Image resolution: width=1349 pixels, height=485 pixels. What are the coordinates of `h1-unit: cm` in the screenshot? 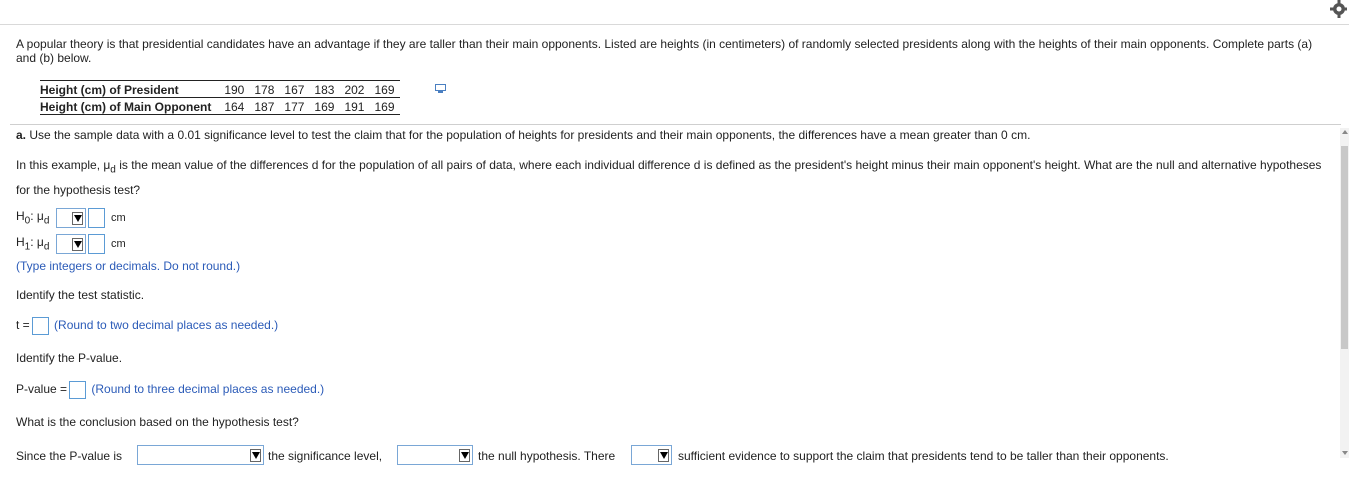 It's located at (118, 244).